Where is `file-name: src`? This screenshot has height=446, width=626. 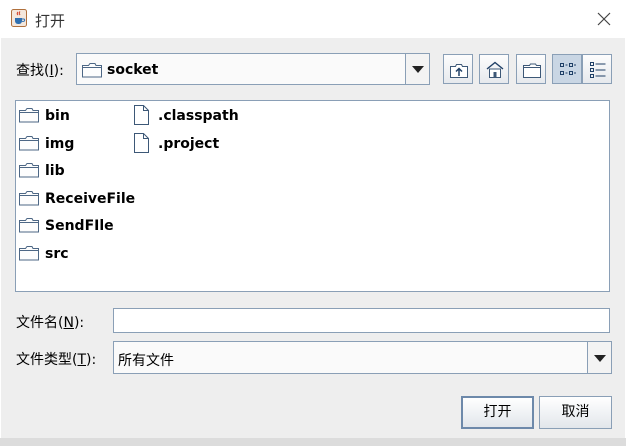 file-name: src is located at coordinates (57, 254).